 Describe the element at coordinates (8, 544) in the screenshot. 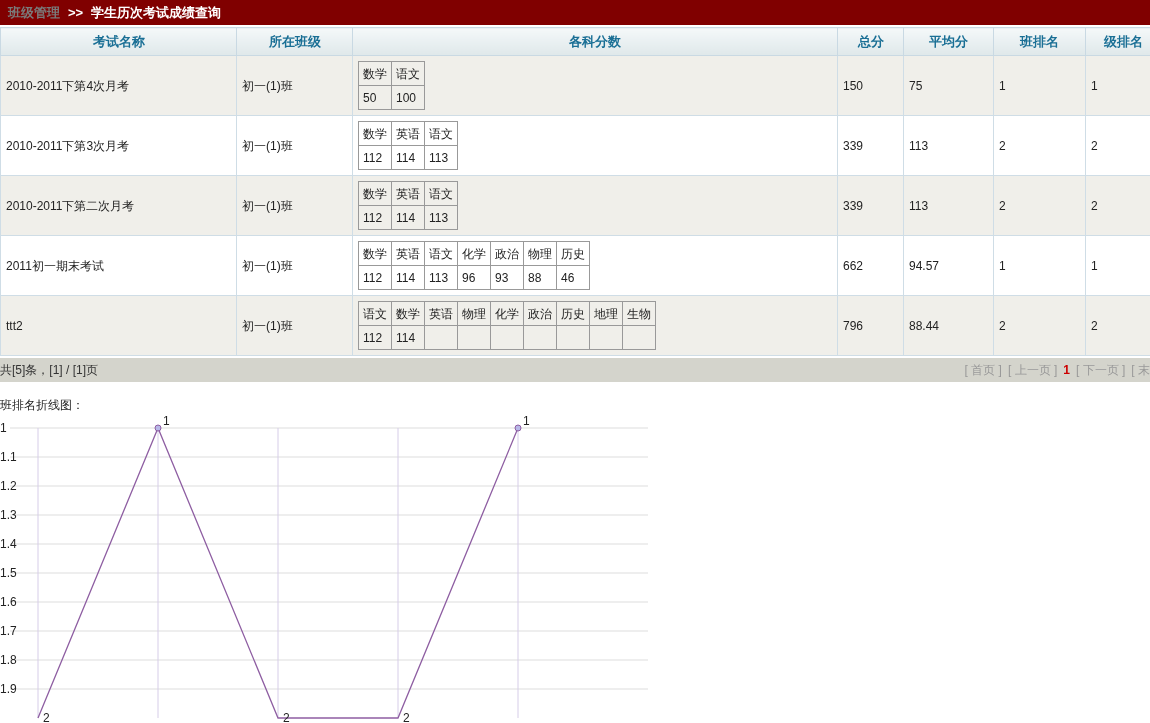

I see `axis-tick-label: 1.4` at that location.